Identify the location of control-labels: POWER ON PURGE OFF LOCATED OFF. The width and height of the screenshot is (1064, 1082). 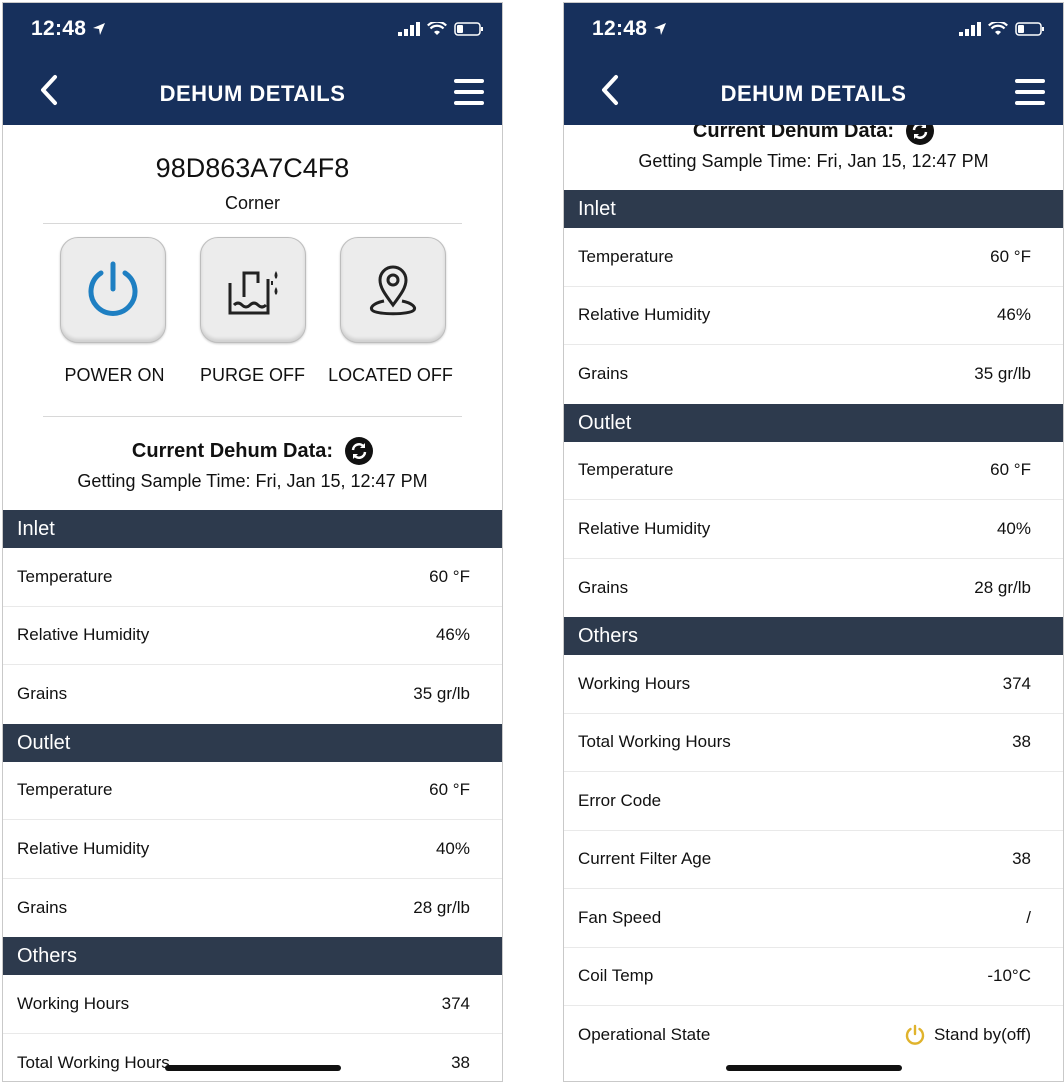
(252, 375).